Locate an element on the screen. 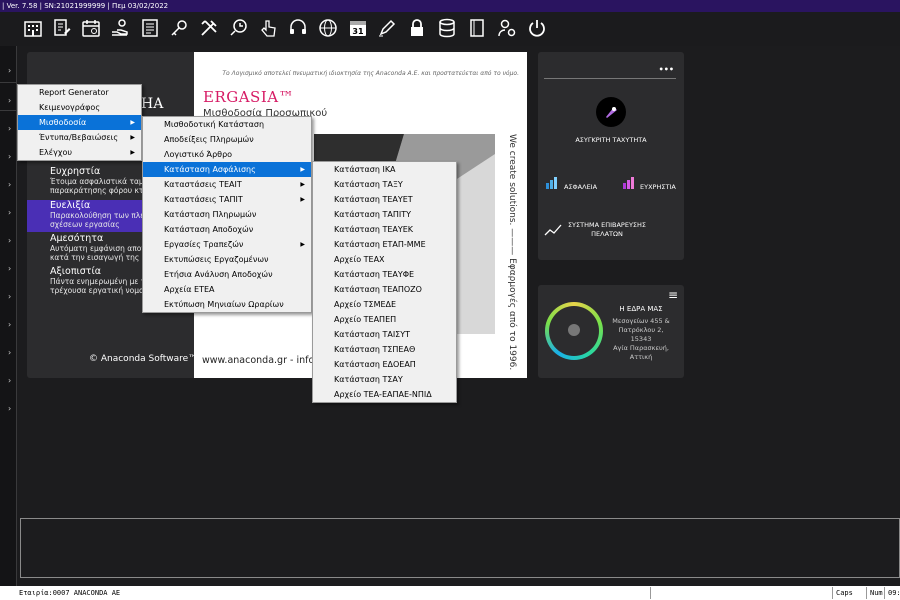  menu-item-earnings-statement: Κατάσταση Αποδοχών is located at coordinates (227, 229).